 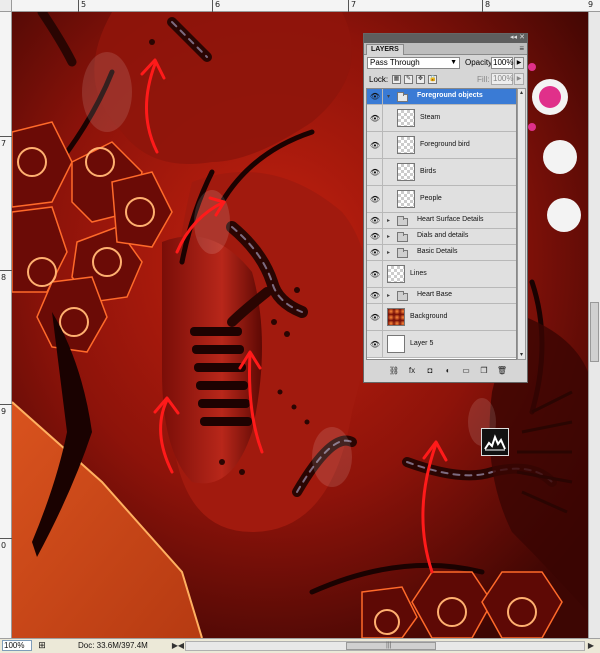 What do you see at coordinates (502, 63) in the screenshot?
I see `opacity-field: 100%` at bounding box center [502, 63].